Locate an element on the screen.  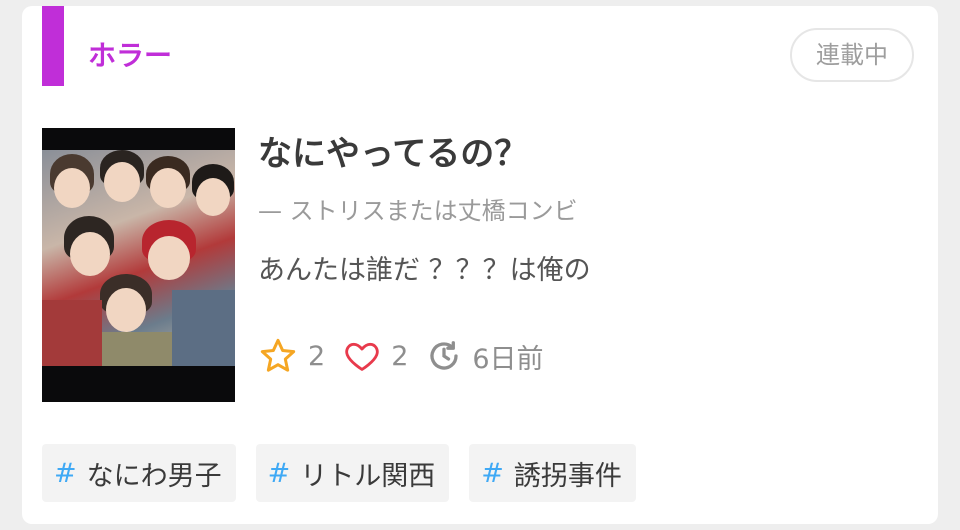
like-stat: 2 is located at coordinates (375, 356).